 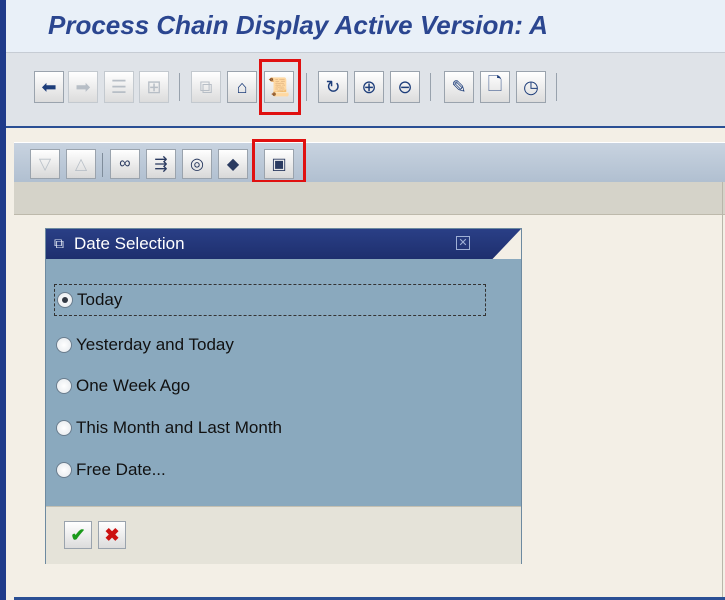 What do you see at coordinates (369, 161) in the screenshot?
I see `chain-toolbar: ▽ △ ∞ ⇶ ◎ ◆ ▣` at bounding box center [369, 161].